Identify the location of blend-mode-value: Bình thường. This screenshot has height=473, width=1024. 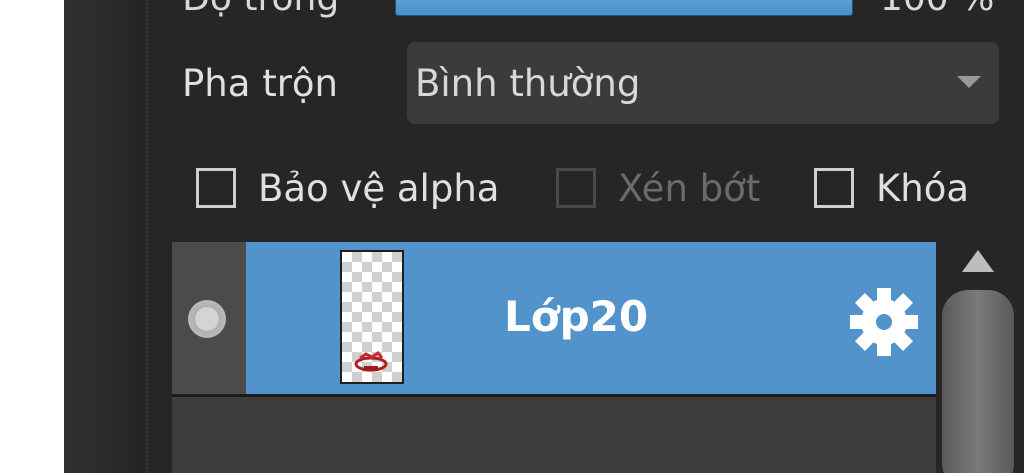
(528, 83).